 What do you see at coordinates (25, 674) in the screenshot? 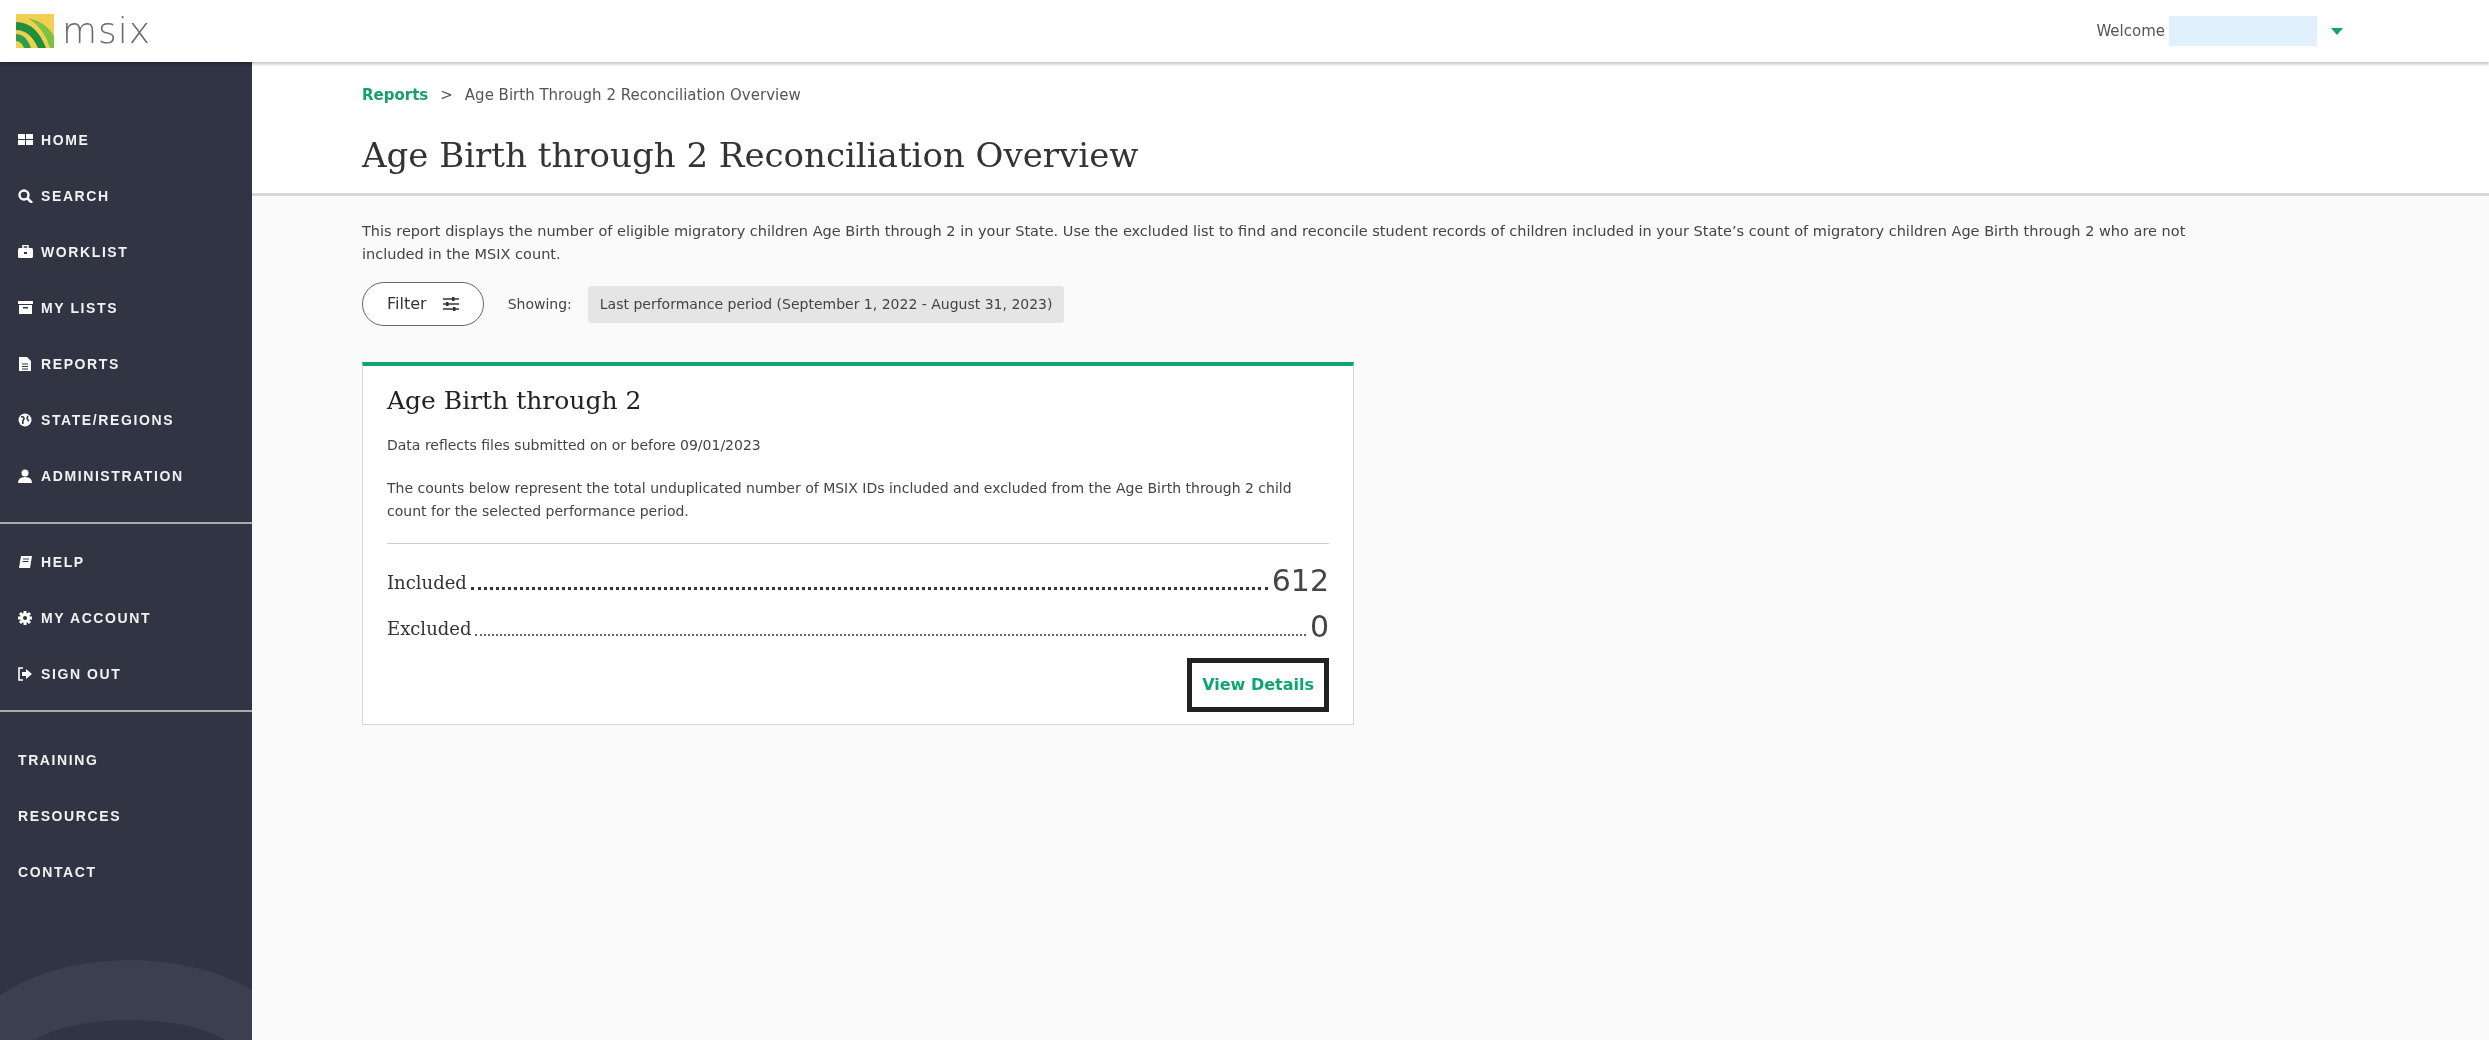
I see `sign-out-icon` at bounding box center [25, 674].